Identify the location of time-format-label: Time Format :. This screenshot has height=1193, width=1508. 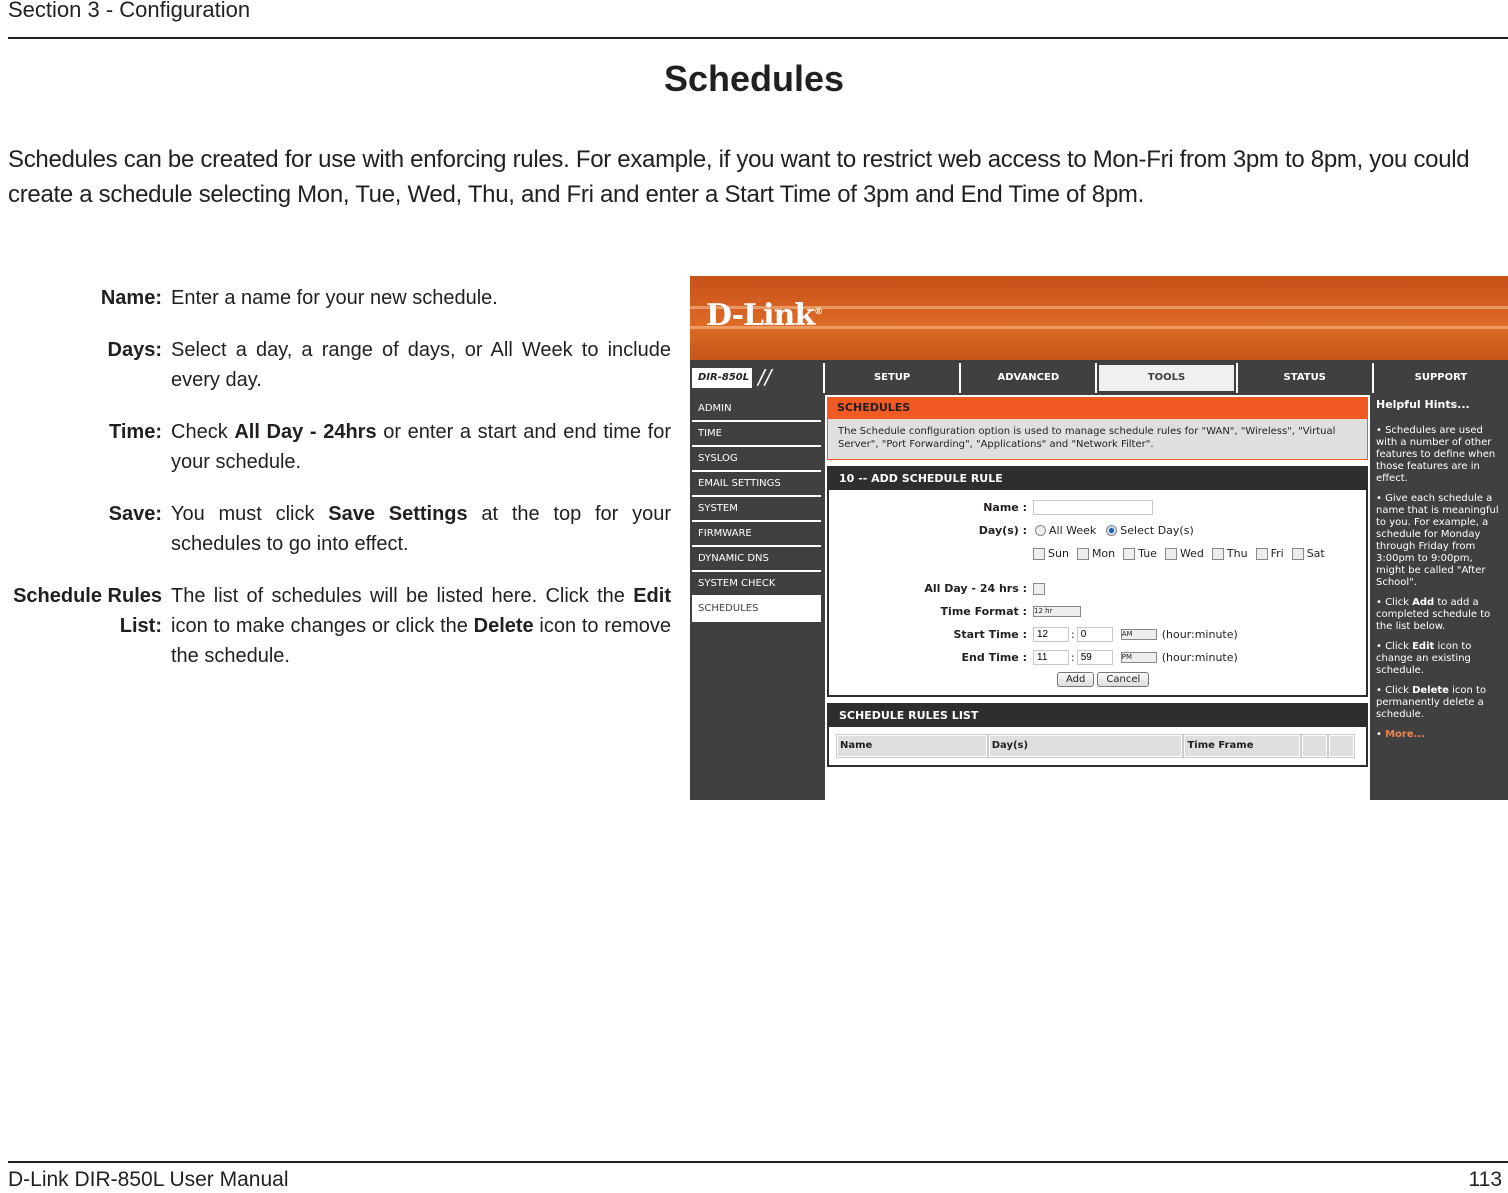
(983, 611).